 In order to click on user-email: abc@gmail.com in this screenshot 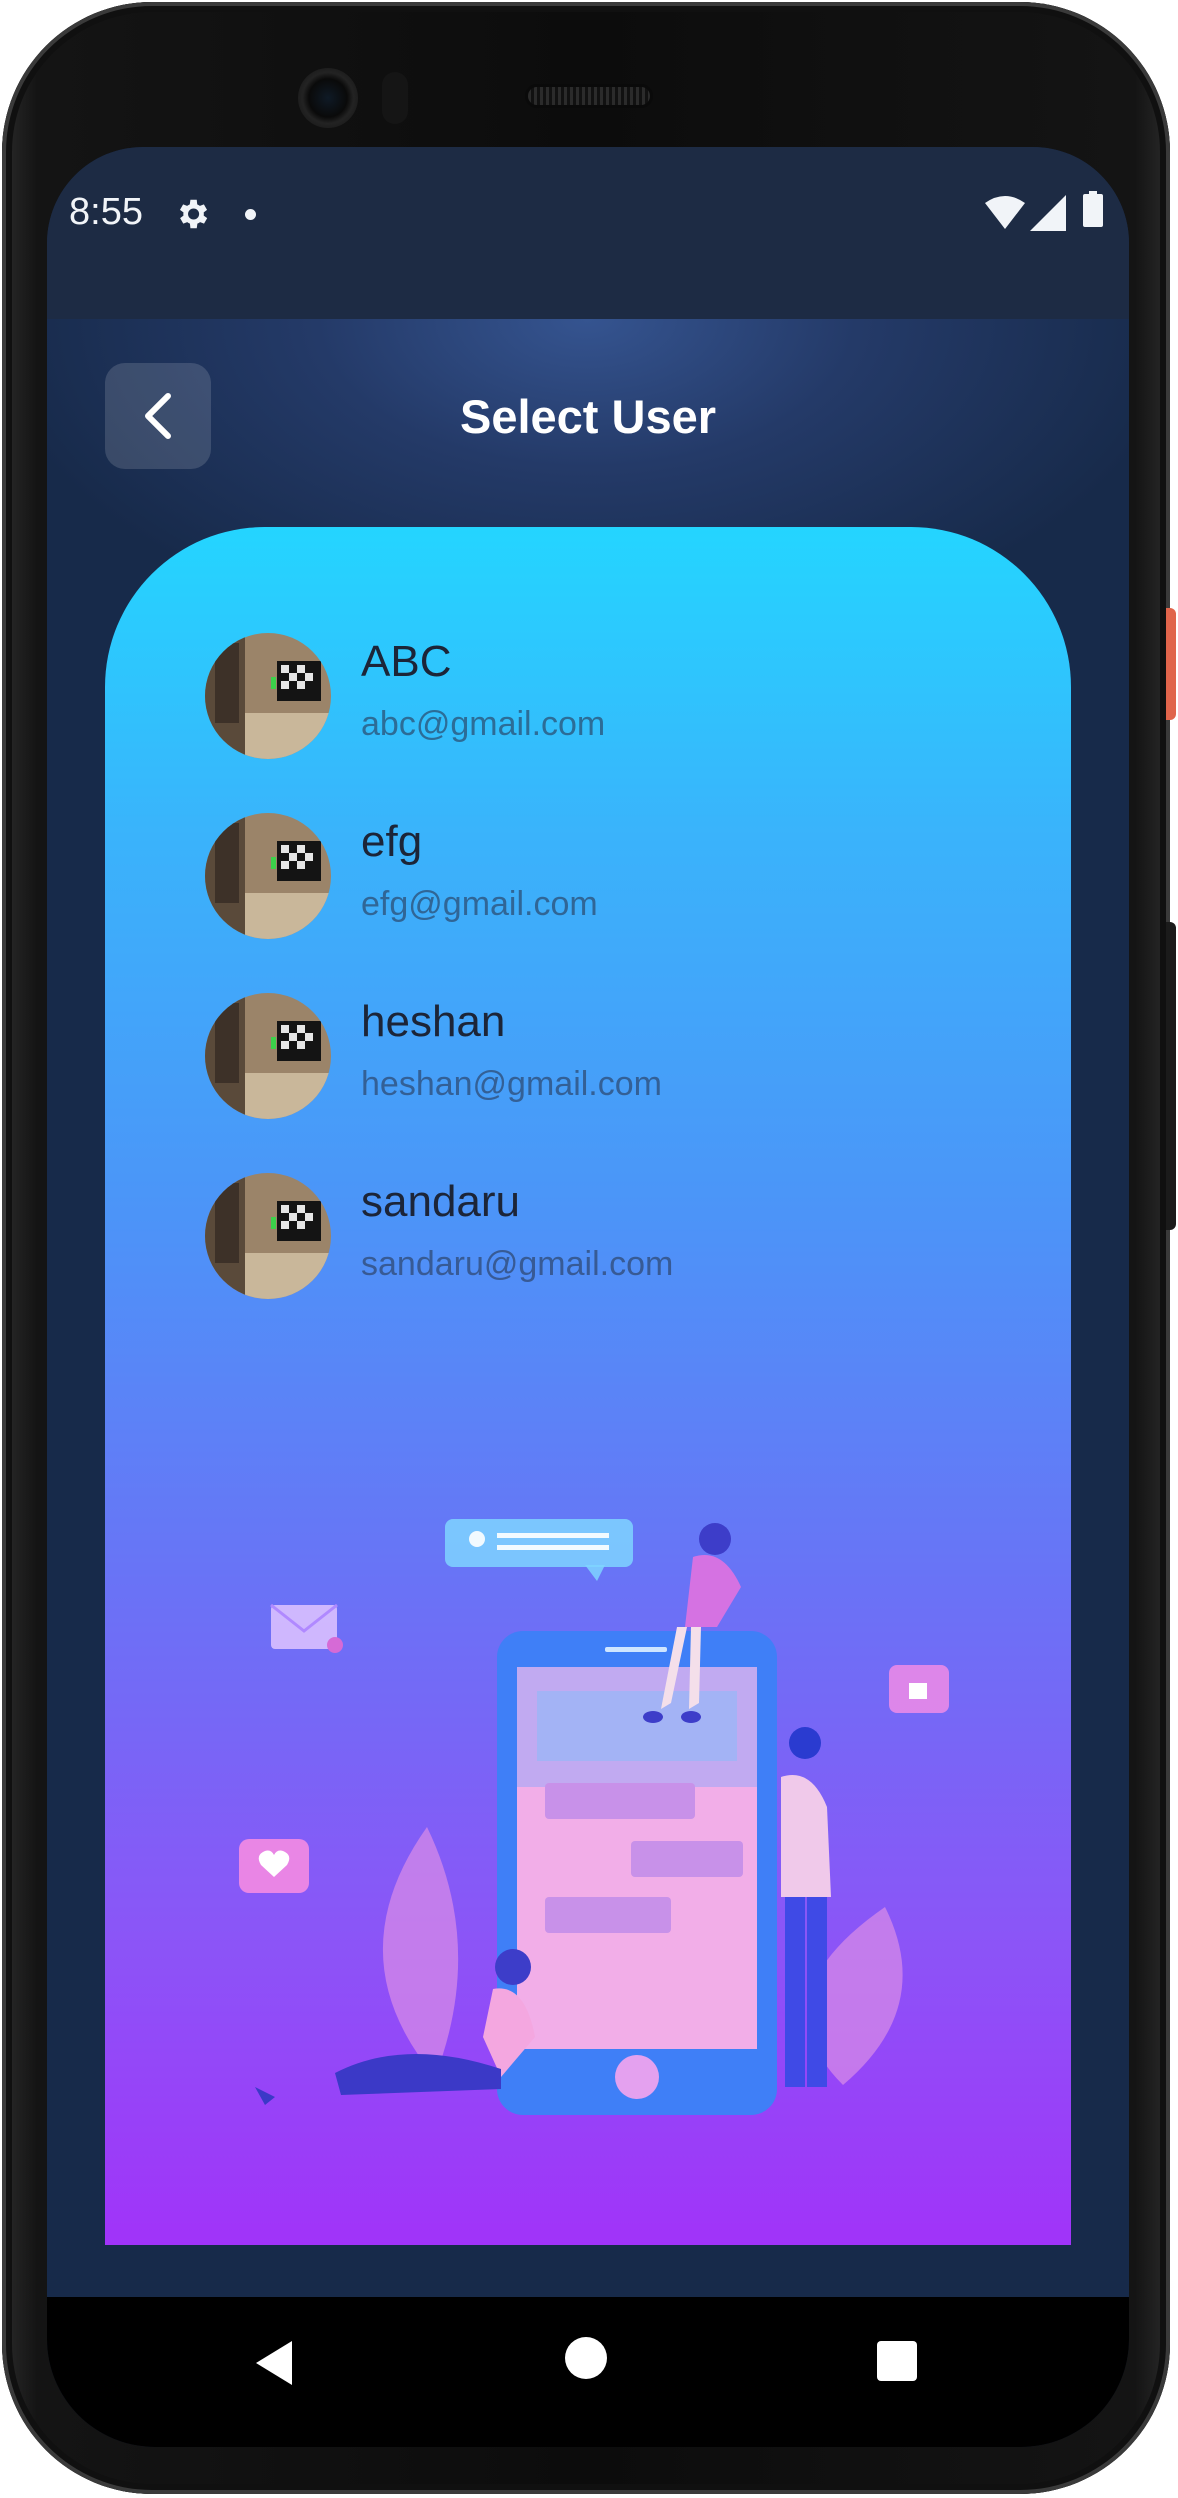, I will do `click(483, 724)`.